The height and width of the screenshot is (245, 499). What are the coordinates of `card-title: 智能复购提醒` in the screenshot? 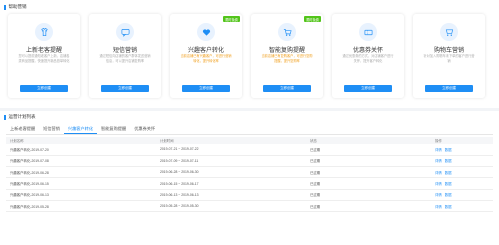 It's located at (286, 51).